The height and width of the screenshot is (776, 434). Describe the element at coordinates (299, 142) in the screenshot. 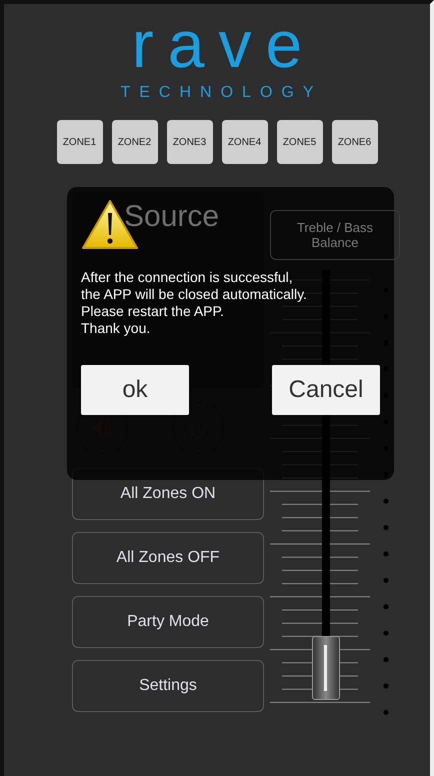

I see `zone-button: ZONE5` at that location.